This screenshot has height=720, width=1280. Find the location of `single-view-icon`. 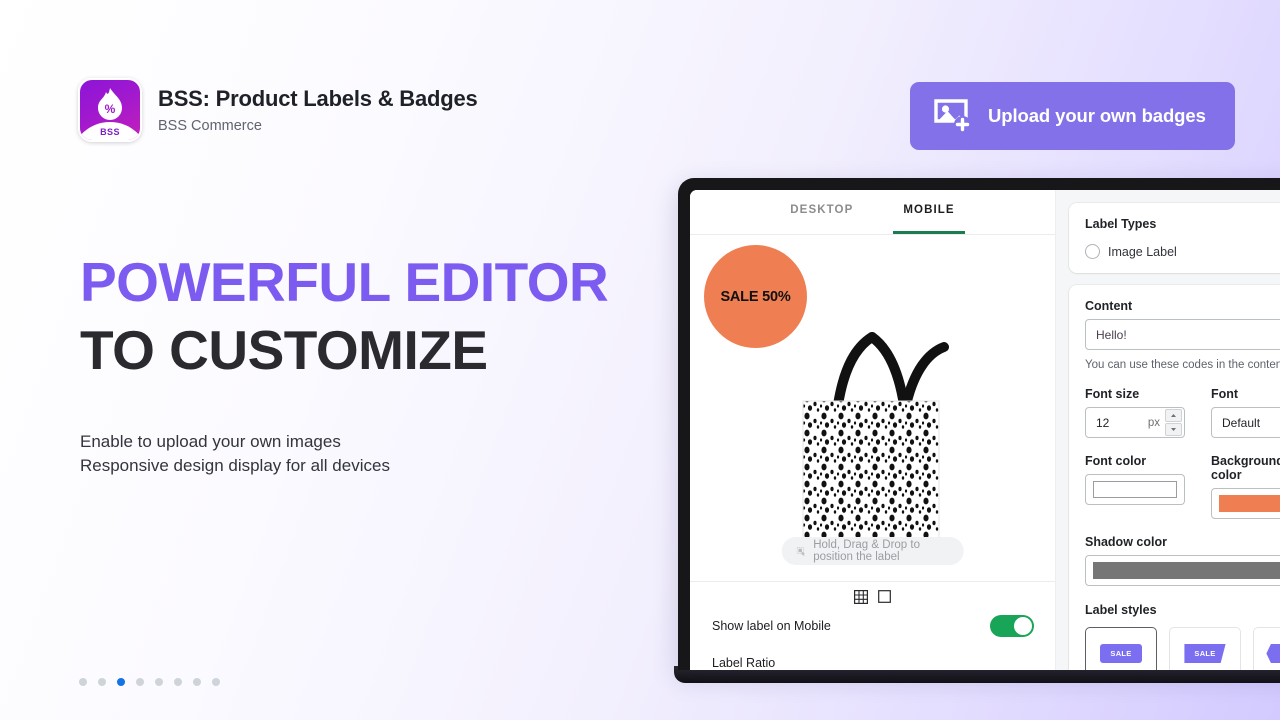

single-view-icon is located at coordinates (884, 597).